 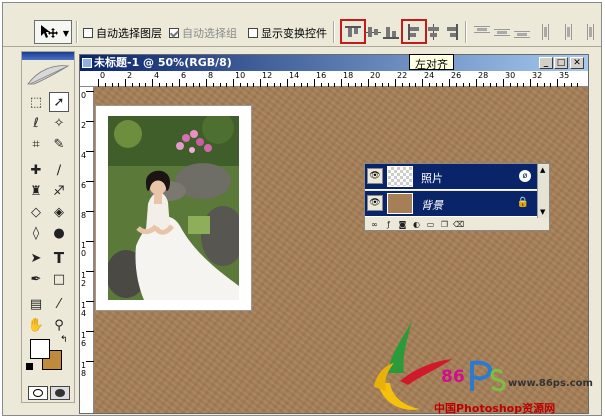 I want to click on dodge-tool-icon: ●, so click(x=59, y=233).